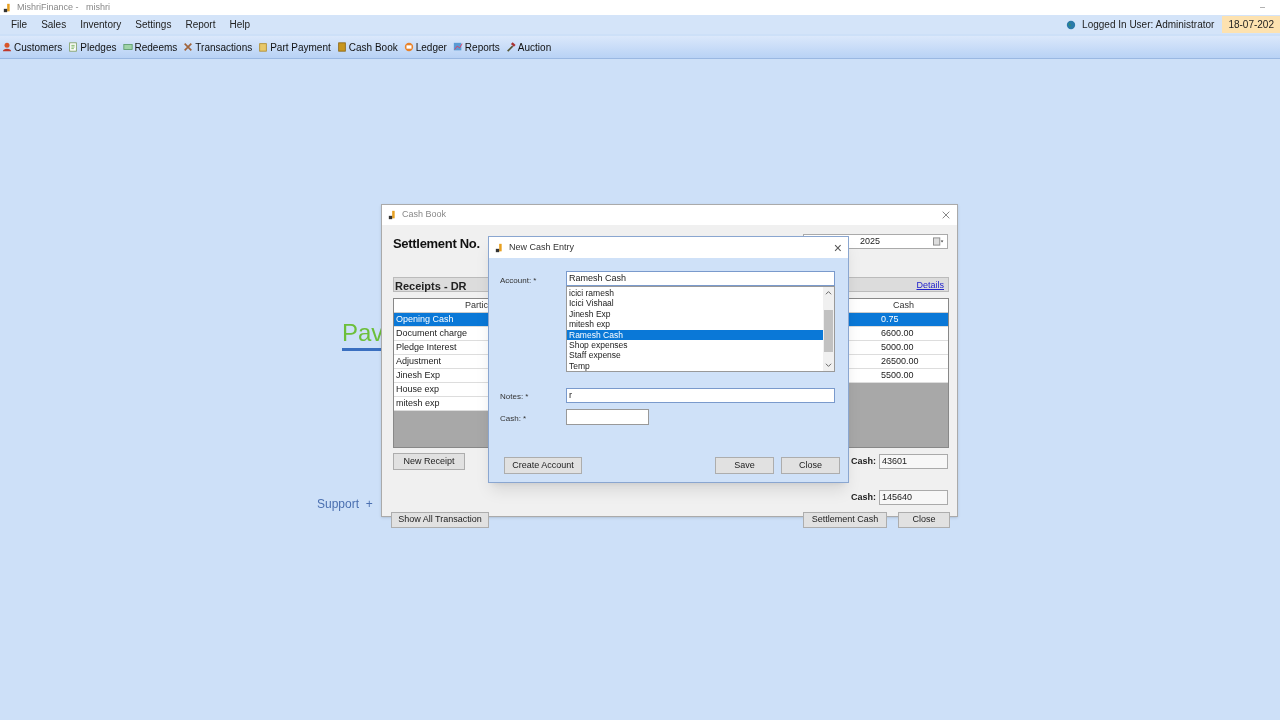 The height and width of the screenshot is (720, 1280). I want to click on settlement-heading: Settlement No., so click(436, 244).